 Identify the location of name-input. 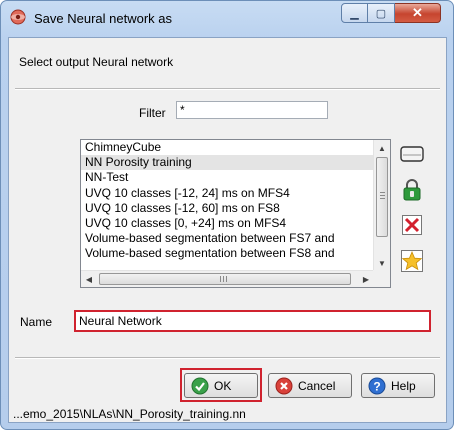
(252, 321).